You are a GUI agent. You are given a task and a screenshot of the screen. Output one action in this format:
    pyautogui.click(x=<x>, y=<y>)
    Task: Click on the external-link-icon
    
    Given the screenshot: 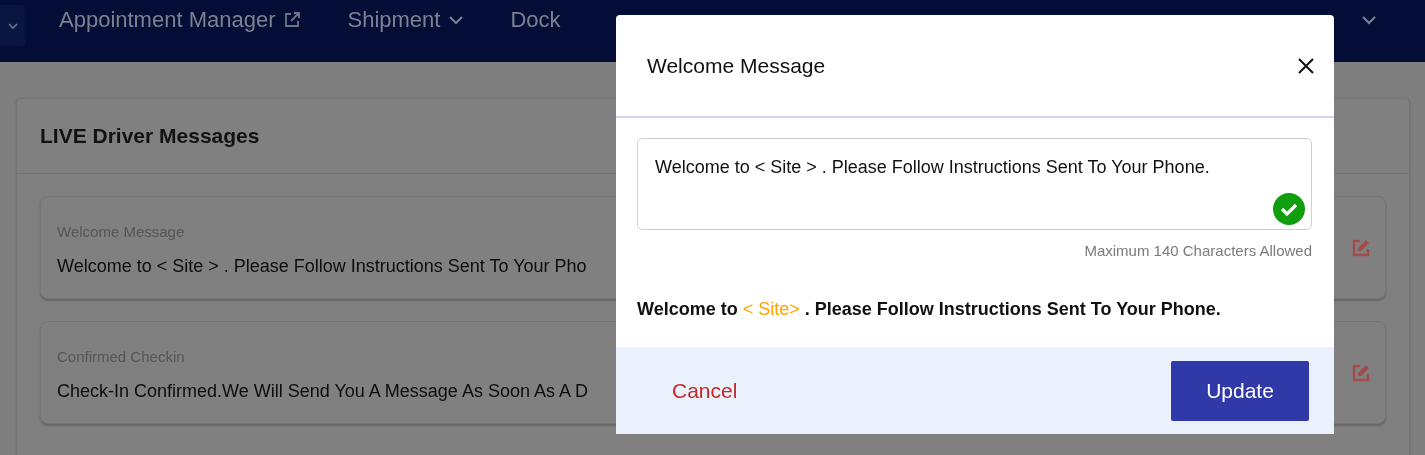 What is the action you would take?
    pyautogui.click(x=292, y=20)
    